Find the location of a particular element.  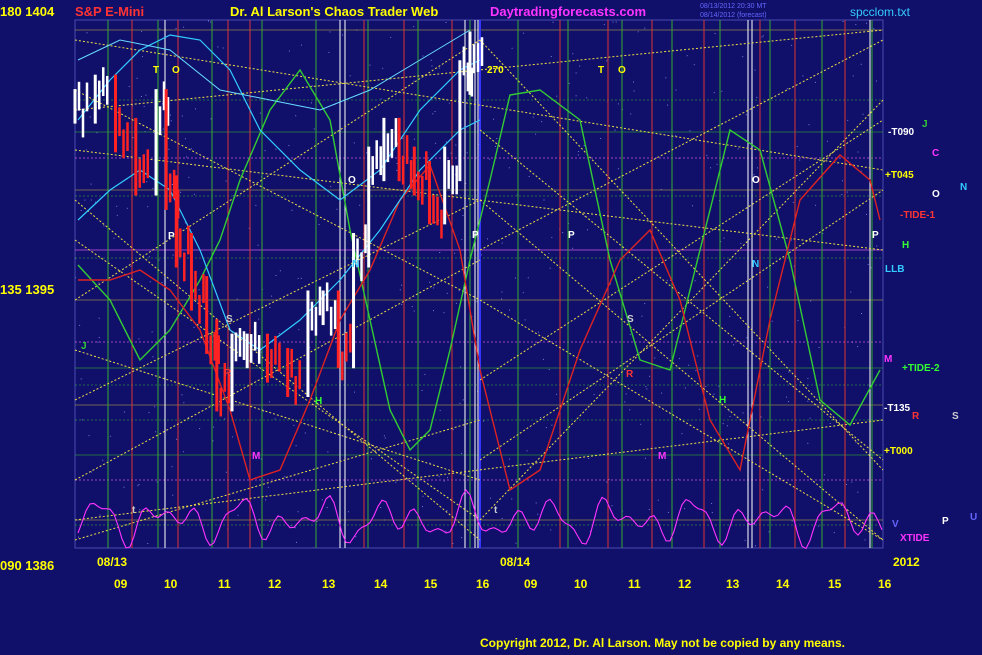

x-tick-label: 15 is located at coordinates (835, 584).